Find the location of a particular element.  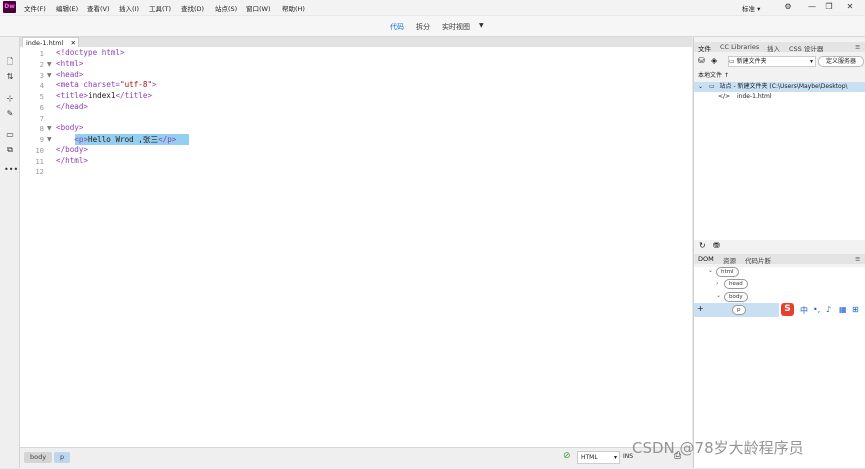

local-files-header: 本地文件 ↑ is located at coordinates (713, 74).